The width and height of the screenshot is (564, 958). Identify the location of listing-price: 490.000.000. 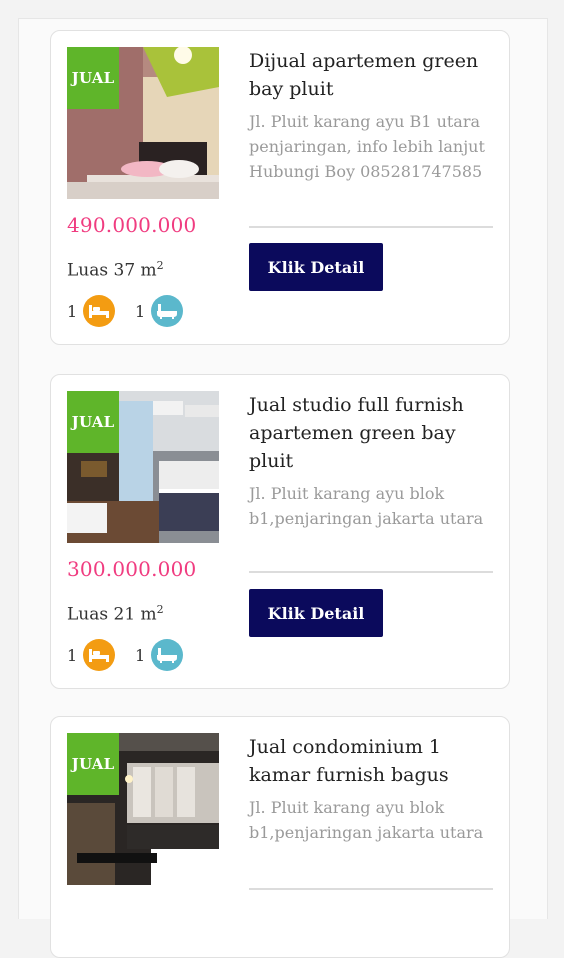
(132, 225).